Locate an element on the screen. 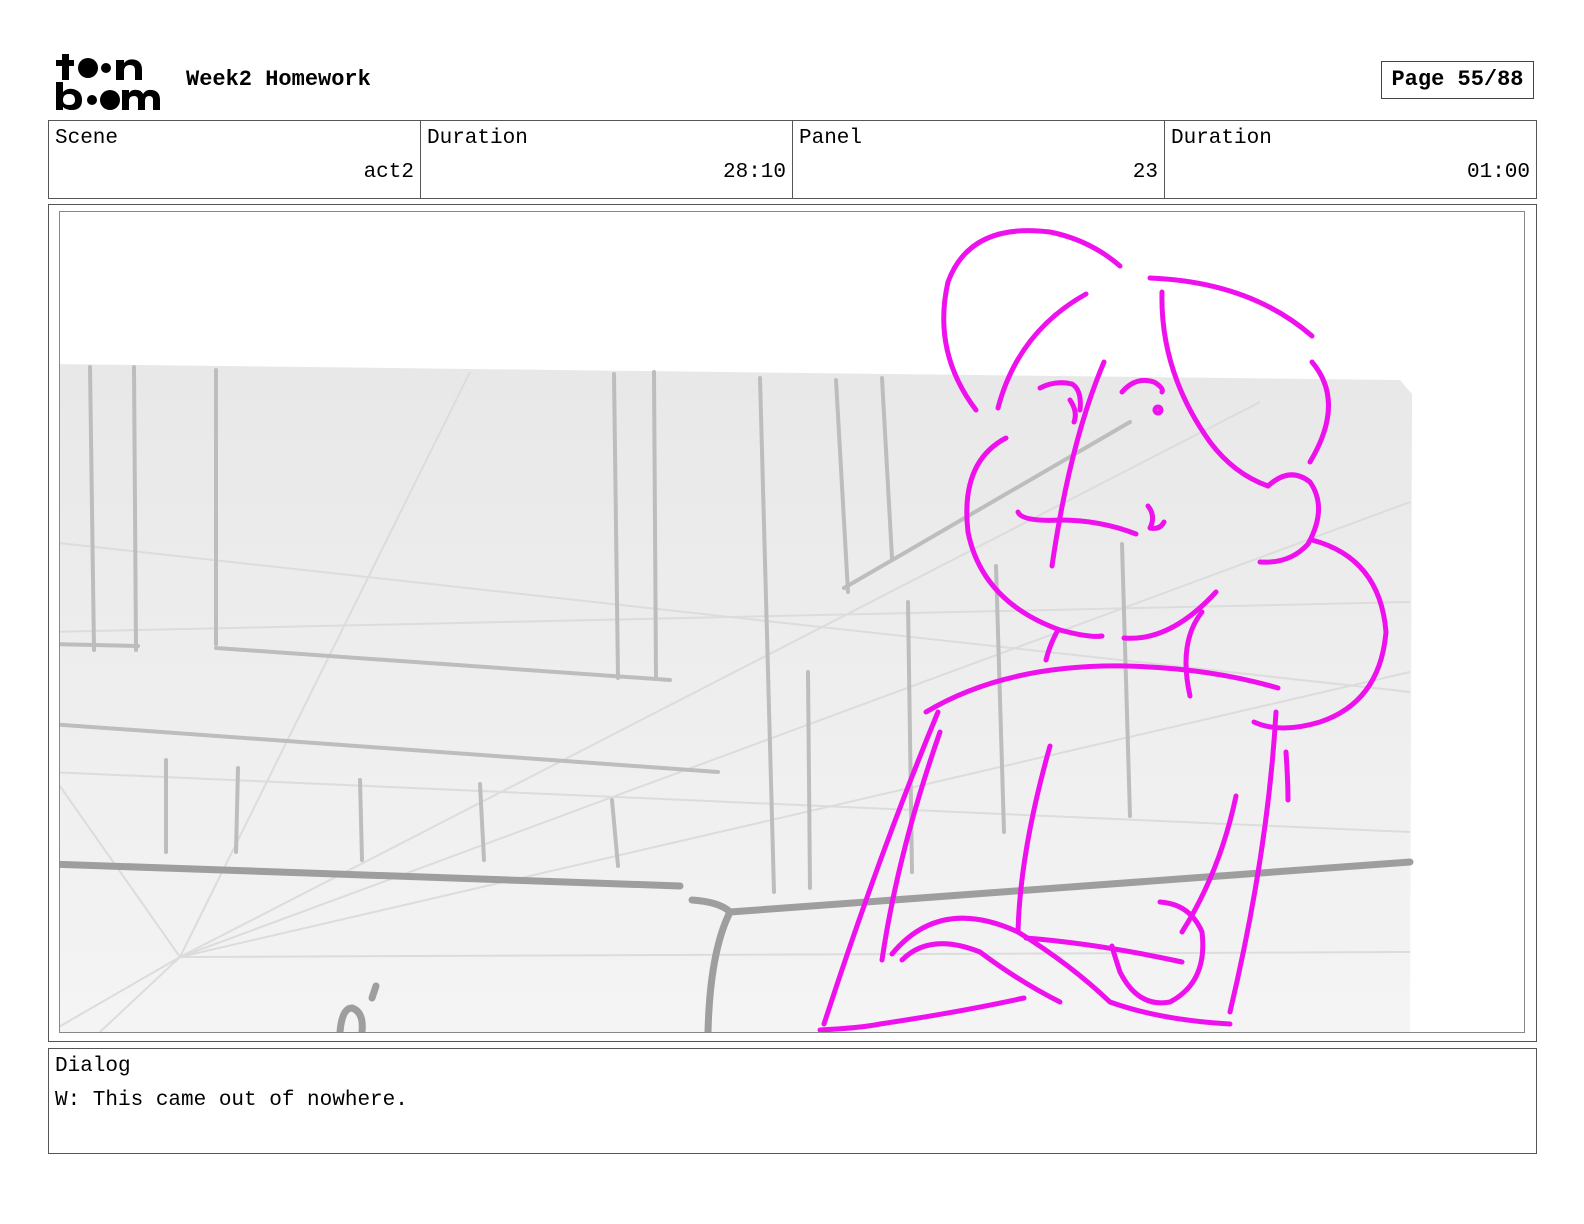  scene-duration-cell: Duration 28:10 is located at coordinates (606, 159).